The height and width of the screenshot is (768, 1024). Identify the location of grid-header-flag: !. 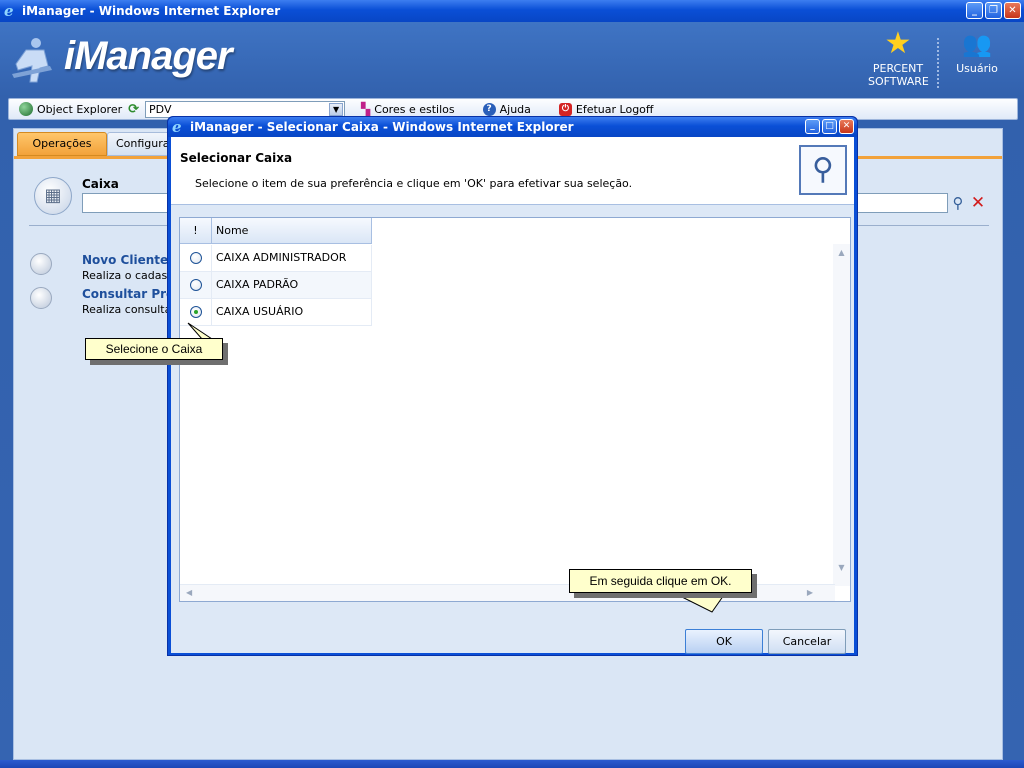
(196, 230).